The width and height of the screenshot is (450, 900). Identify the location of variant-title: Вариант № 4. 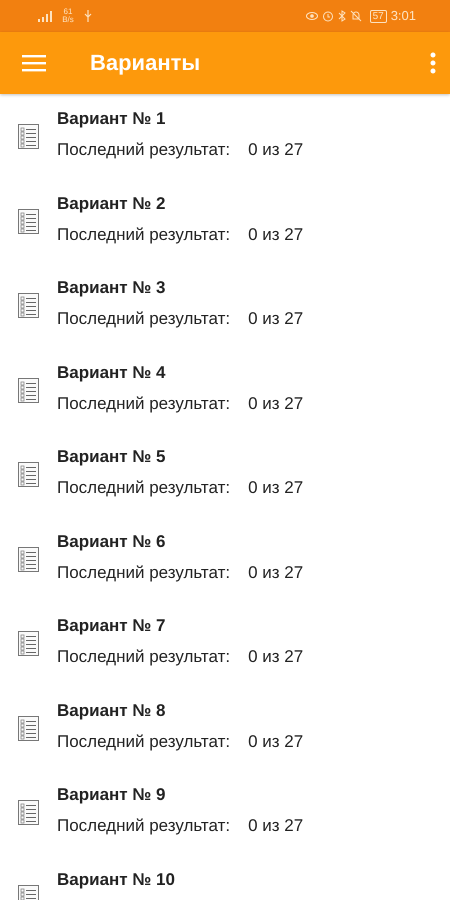
(111, 372).